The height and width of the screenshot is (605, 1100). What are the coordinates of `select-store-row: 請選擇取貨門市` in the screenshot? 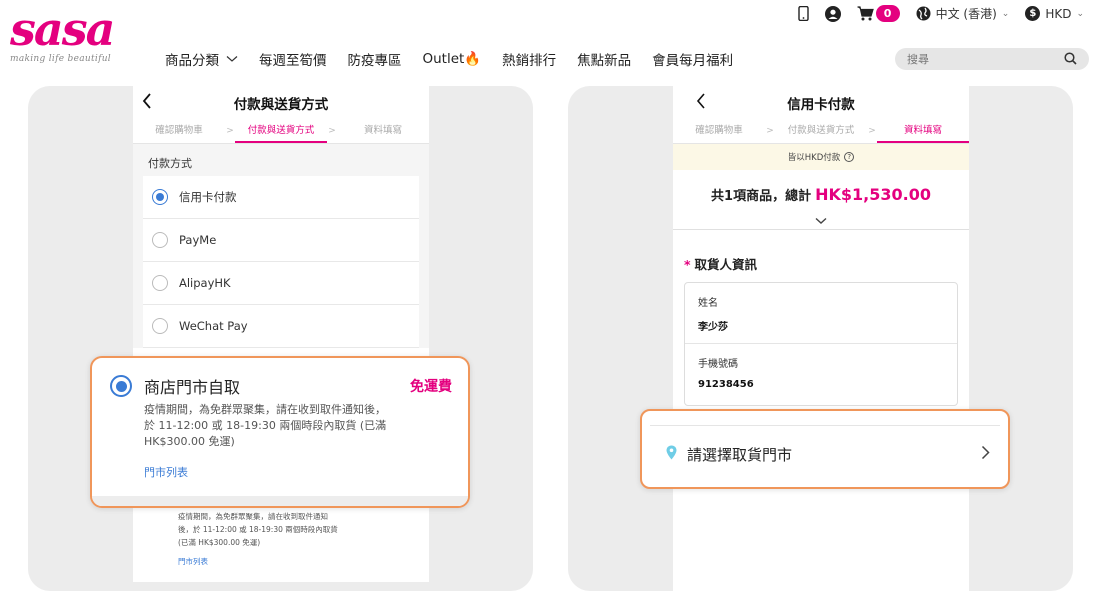 It's located at (825, 454).